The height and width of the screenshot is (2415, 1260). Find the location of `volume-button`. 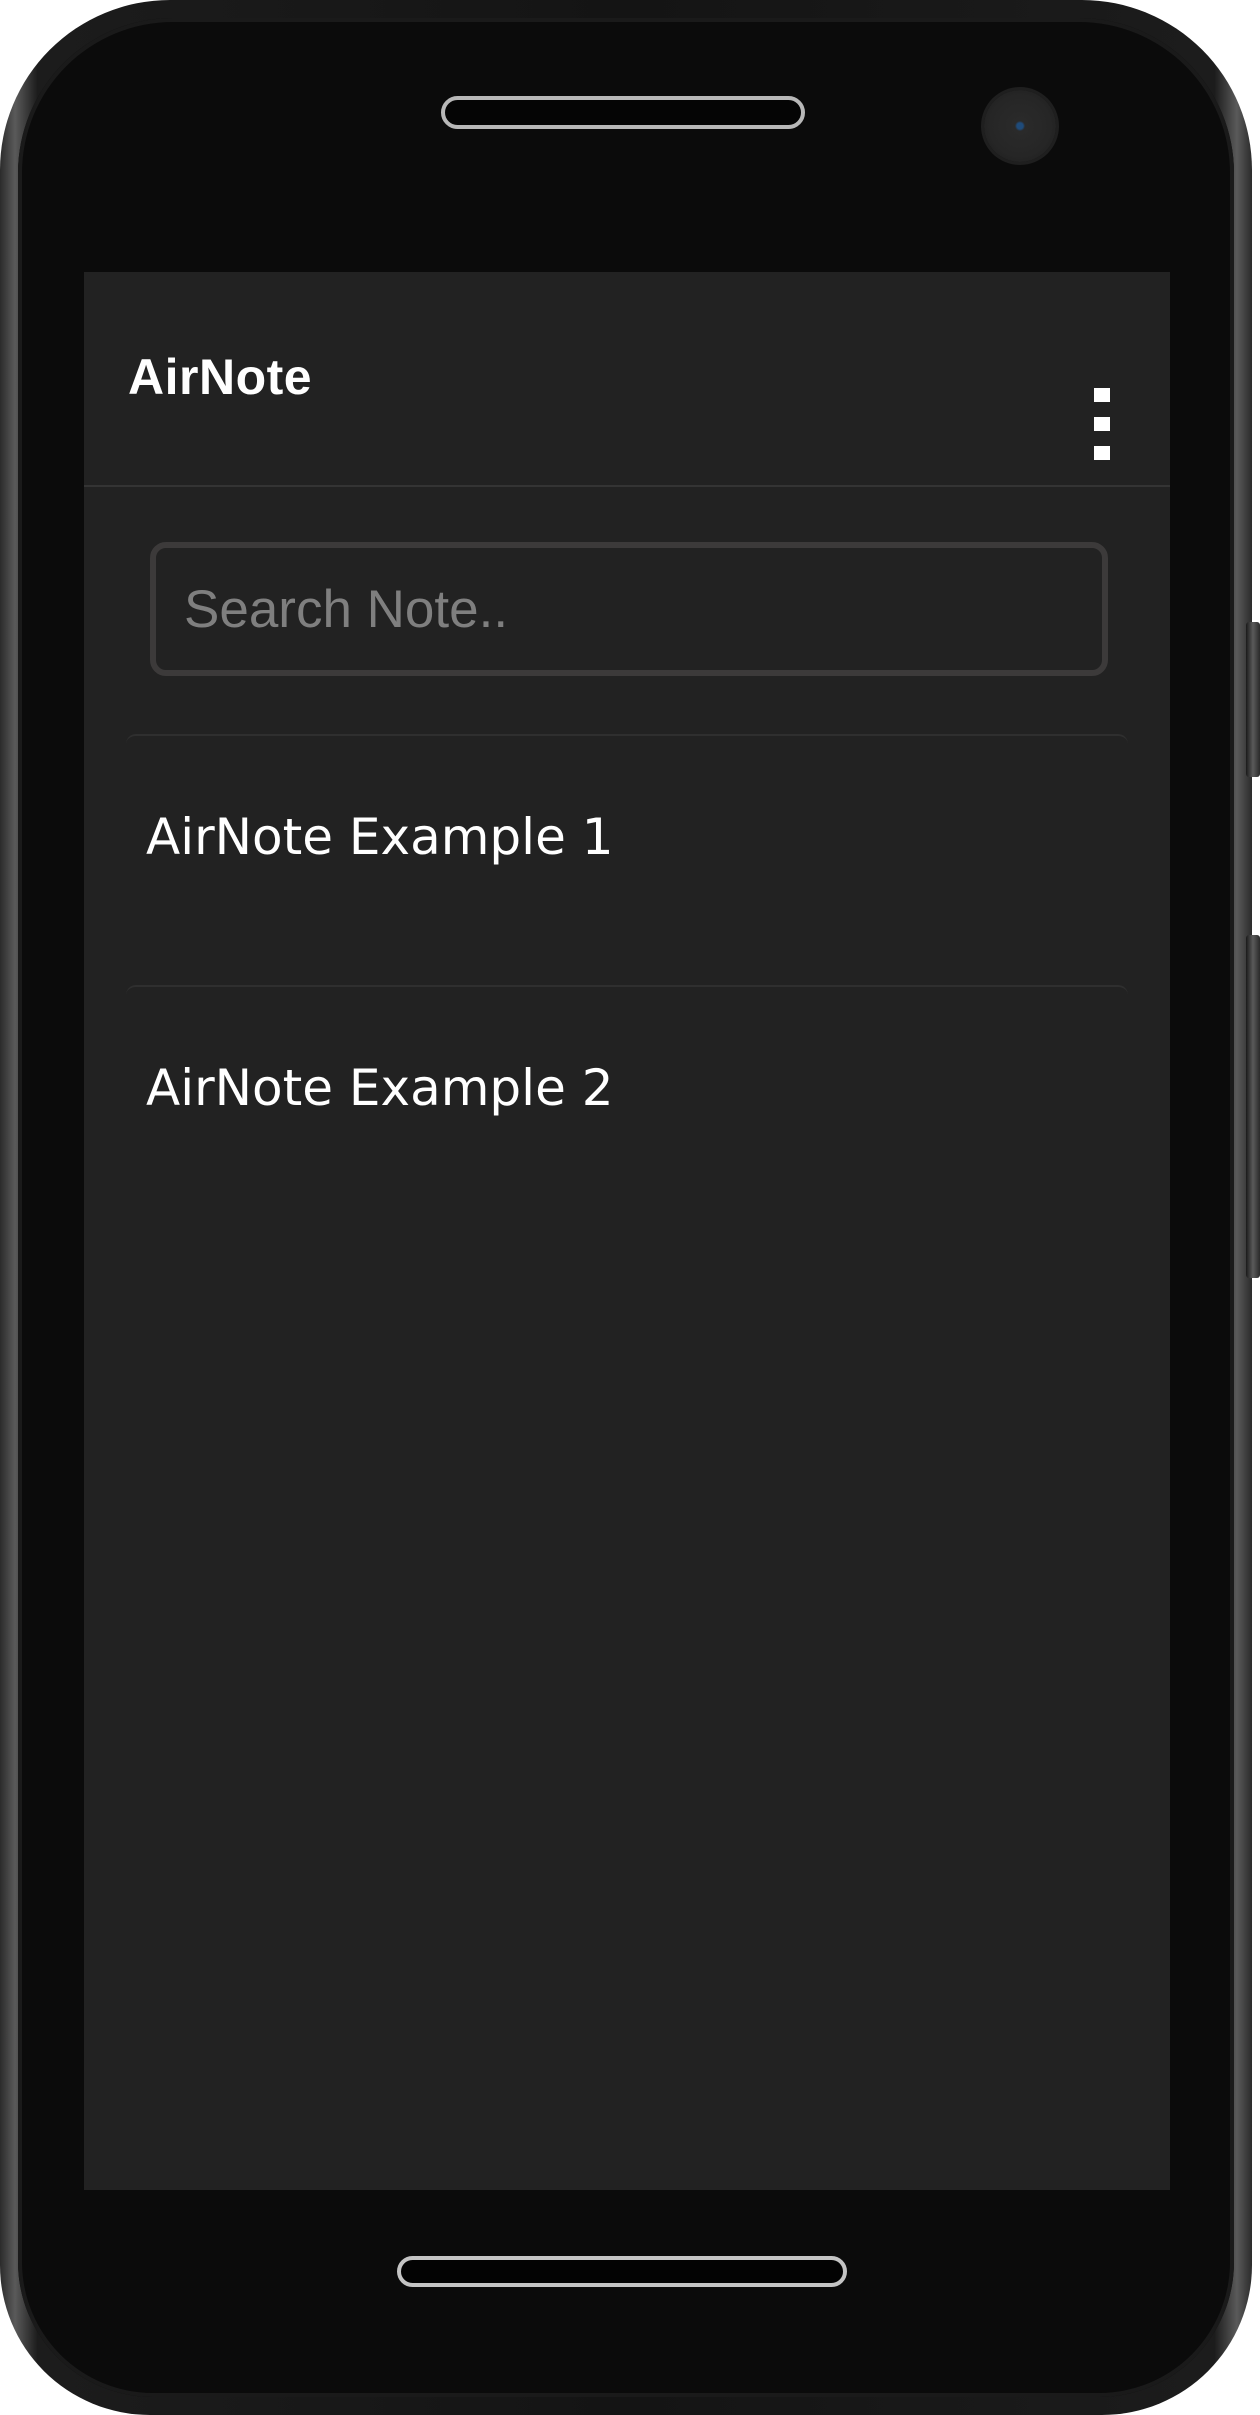

volume-button is located at coordinates (1253, 699).